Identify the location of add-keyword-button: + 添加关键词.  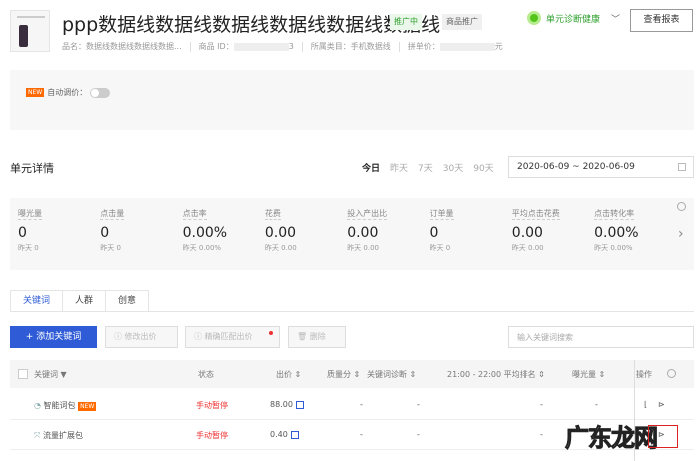
(53, 337).